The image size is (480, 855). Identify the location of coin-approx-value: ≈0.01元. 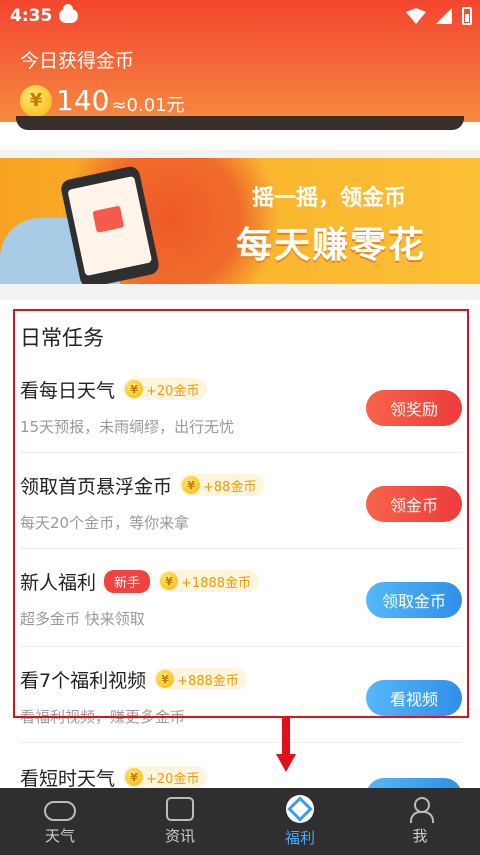
(148, 105).